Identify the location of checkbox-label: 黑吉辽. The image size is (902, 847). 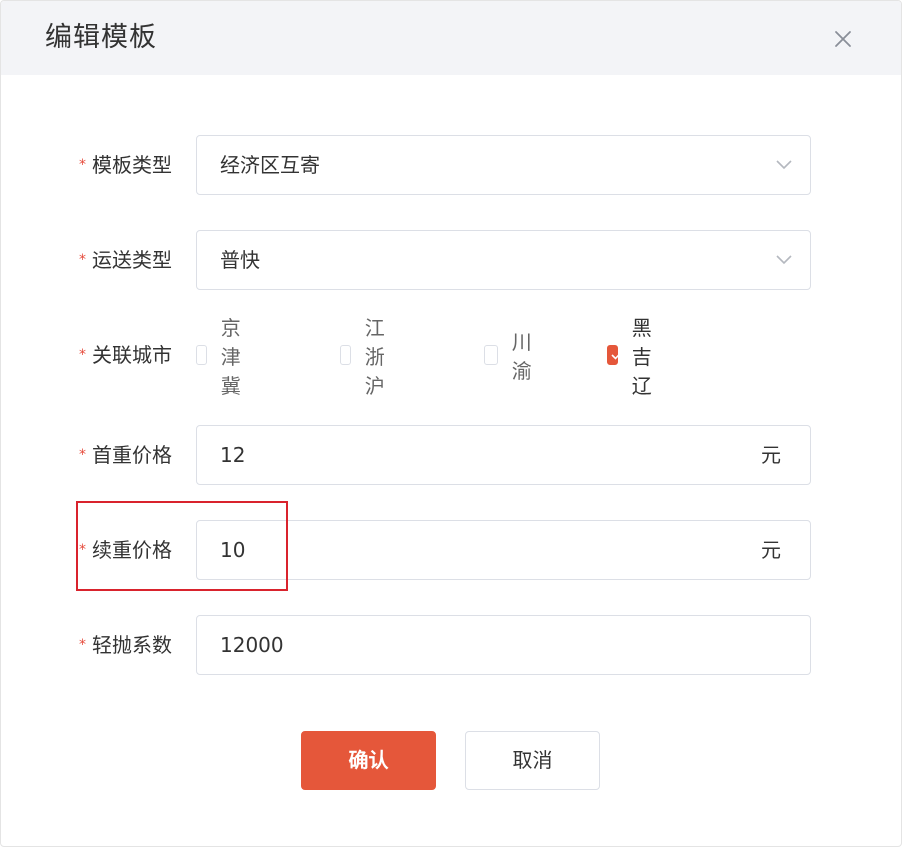
(641, 356).